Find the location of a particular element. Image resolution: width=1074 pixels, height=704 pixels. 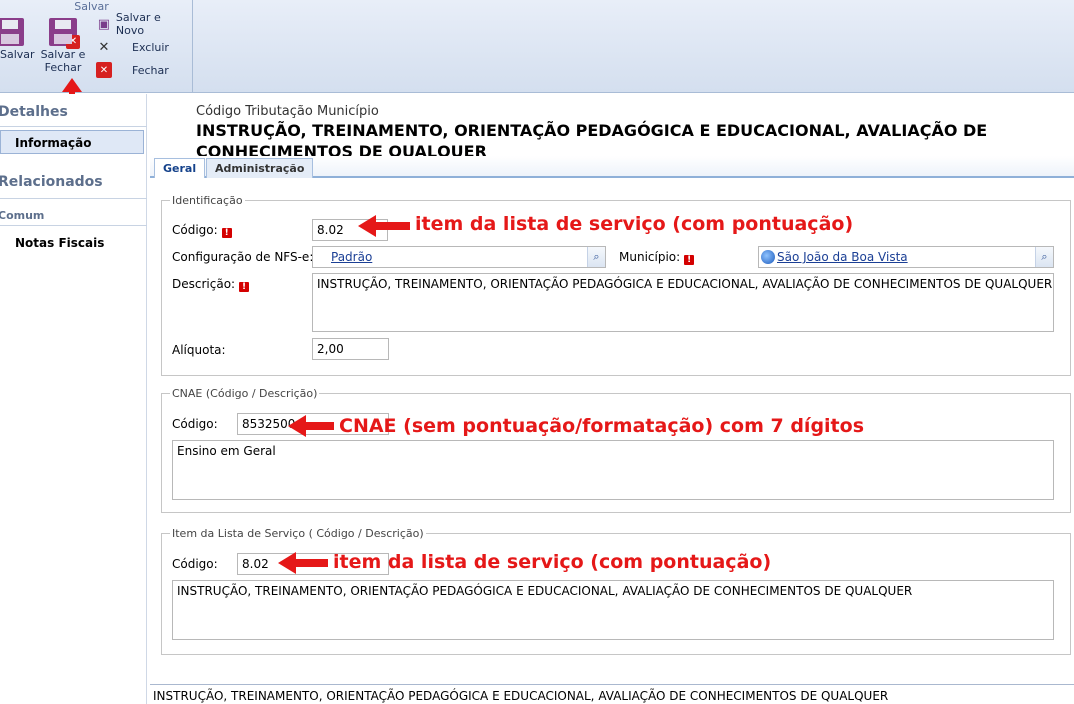

floppy-disk-close-icon: ✕ is located at coordinates (64, 33).